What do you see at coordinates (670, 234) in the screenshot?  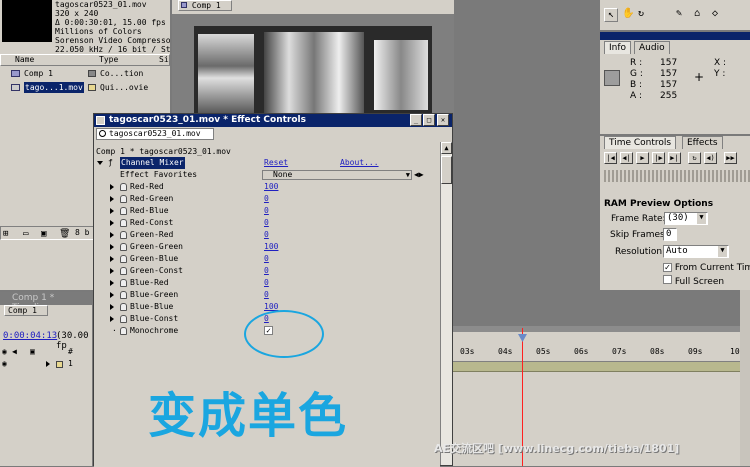 I see `skip-frames-input: 0` at bounding box center [670, 234].